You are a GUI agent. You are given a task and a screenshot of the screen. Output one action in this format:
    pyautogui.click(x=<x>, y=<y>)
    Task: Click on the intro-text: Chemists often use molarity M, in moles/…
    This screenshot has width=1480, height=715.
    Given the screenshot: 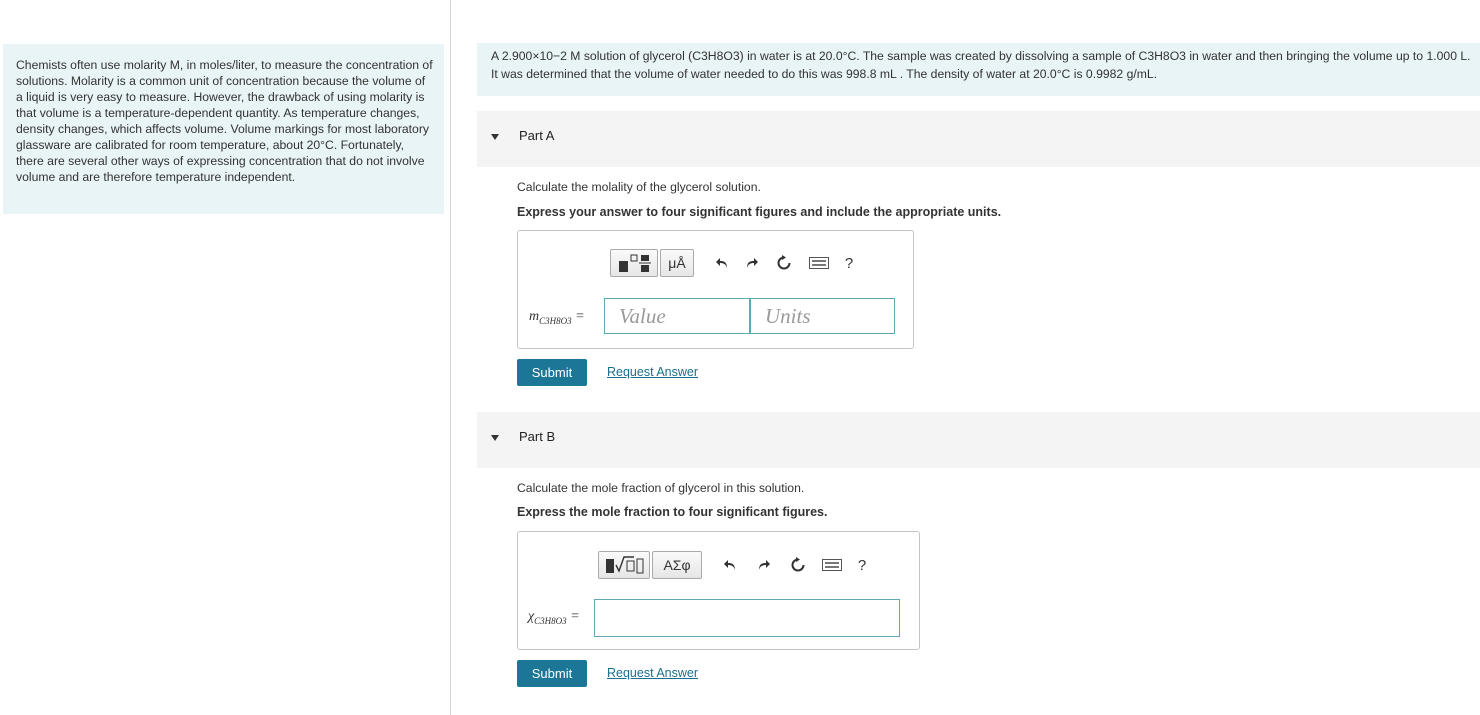 What is the action you would take?
    pyautogui.click(x=224, y=121)
    